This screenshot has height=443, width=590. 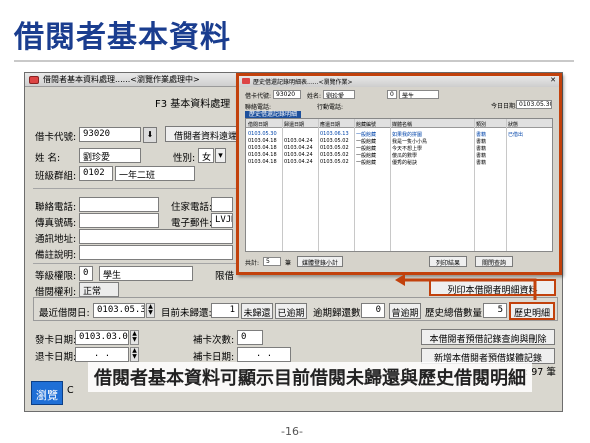 What do you see at coordinates (291, 311) in the screenshot?
I see `overdue-button: 已逾期` at bounding box center [291, 311].